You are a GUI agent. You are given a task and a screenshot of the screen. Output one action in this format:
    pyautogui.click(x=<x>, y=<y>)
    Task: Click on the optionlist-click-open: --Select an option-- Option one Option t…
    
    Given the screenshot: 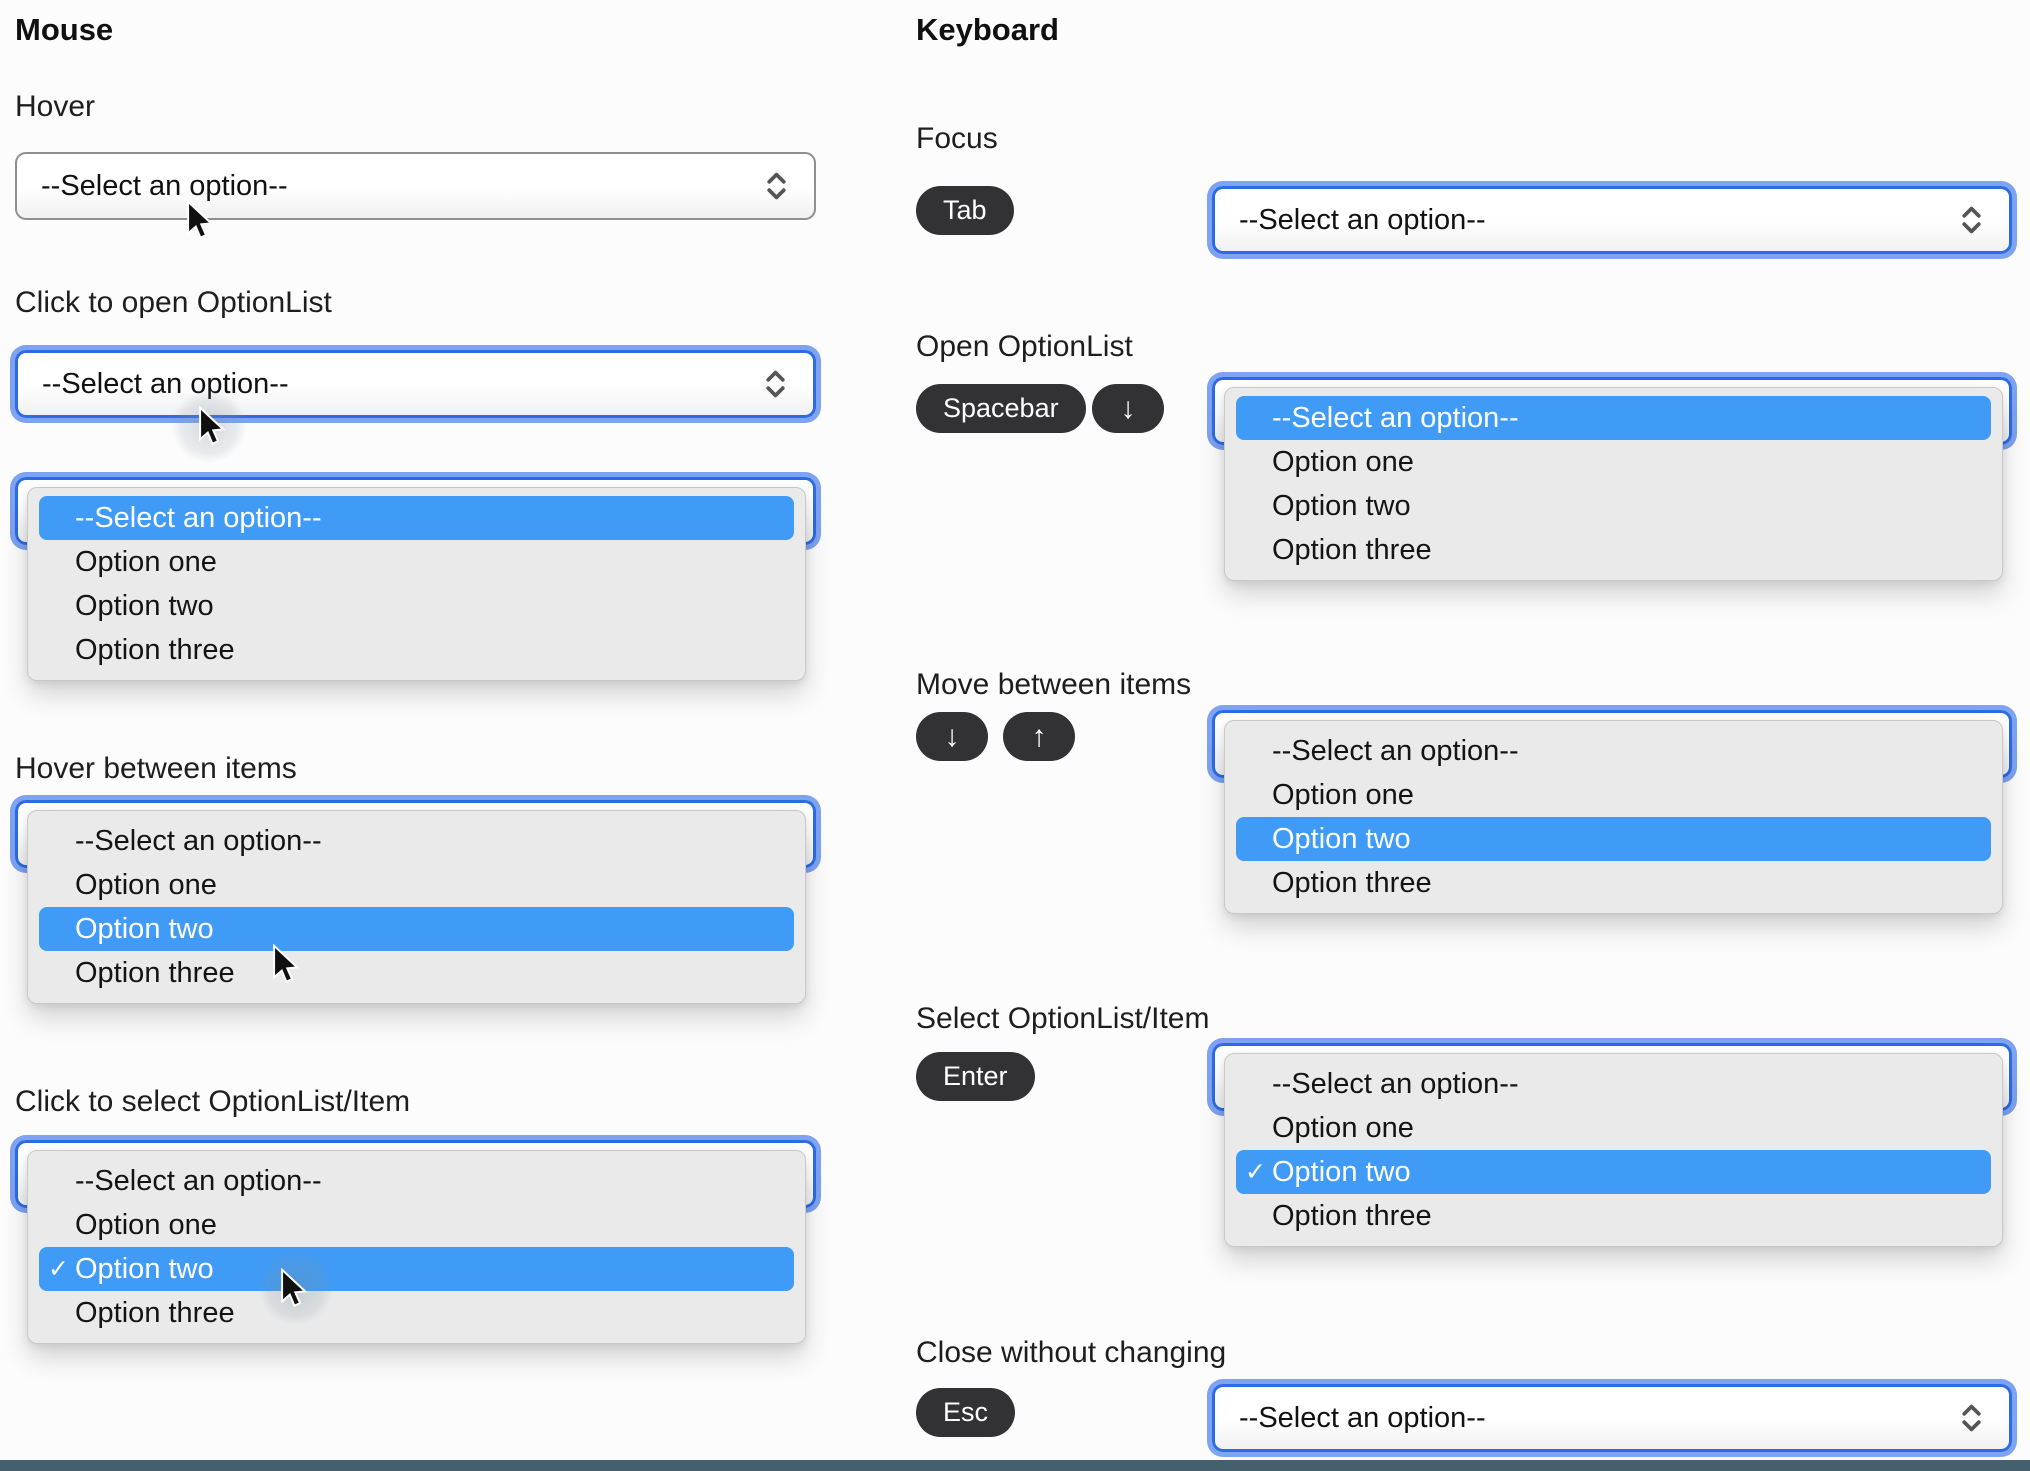 What is the action you would take?
    pyautogui.click(x=415, y=584)
    